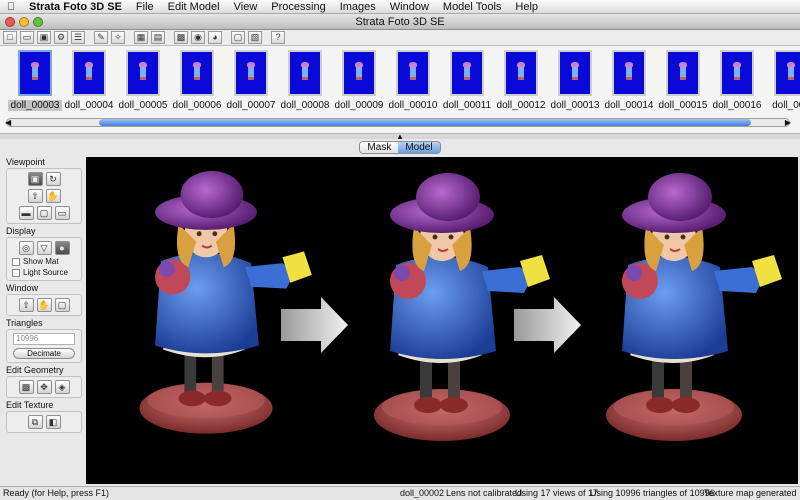 This screenshot has height=500, width=800. What do you see at coordinates (35, 179) in the screenshot?
I see `view-front-icon: ▣` at bounding box center [35, 179].